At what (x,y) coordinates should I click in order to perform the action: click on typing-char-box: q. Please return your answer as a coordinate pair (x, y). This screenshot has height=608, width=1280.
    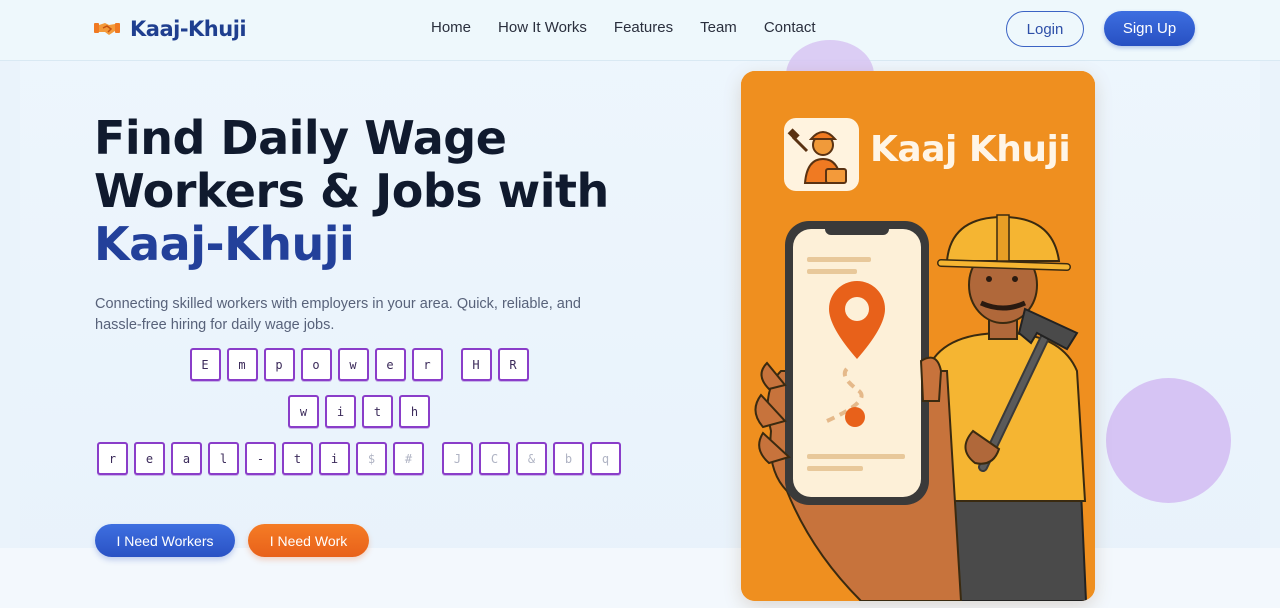
    Looking at the image, I should click on (605, 458).